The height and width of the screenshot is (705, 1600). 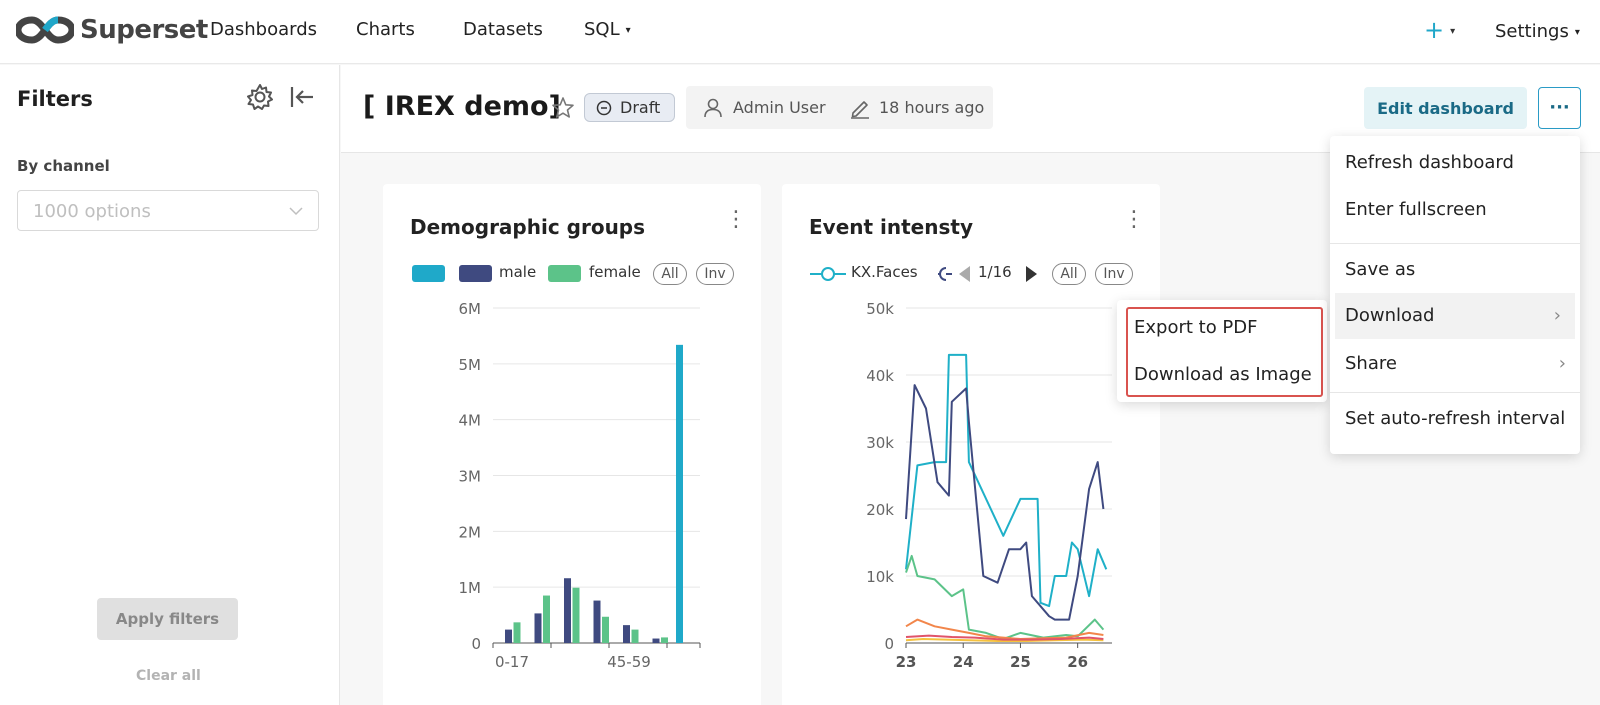 What do you see at coordinates (462, 106) in the screenshot?
I see `dashboard-title: [ IREX demo]` at bounding box center [462, 106].